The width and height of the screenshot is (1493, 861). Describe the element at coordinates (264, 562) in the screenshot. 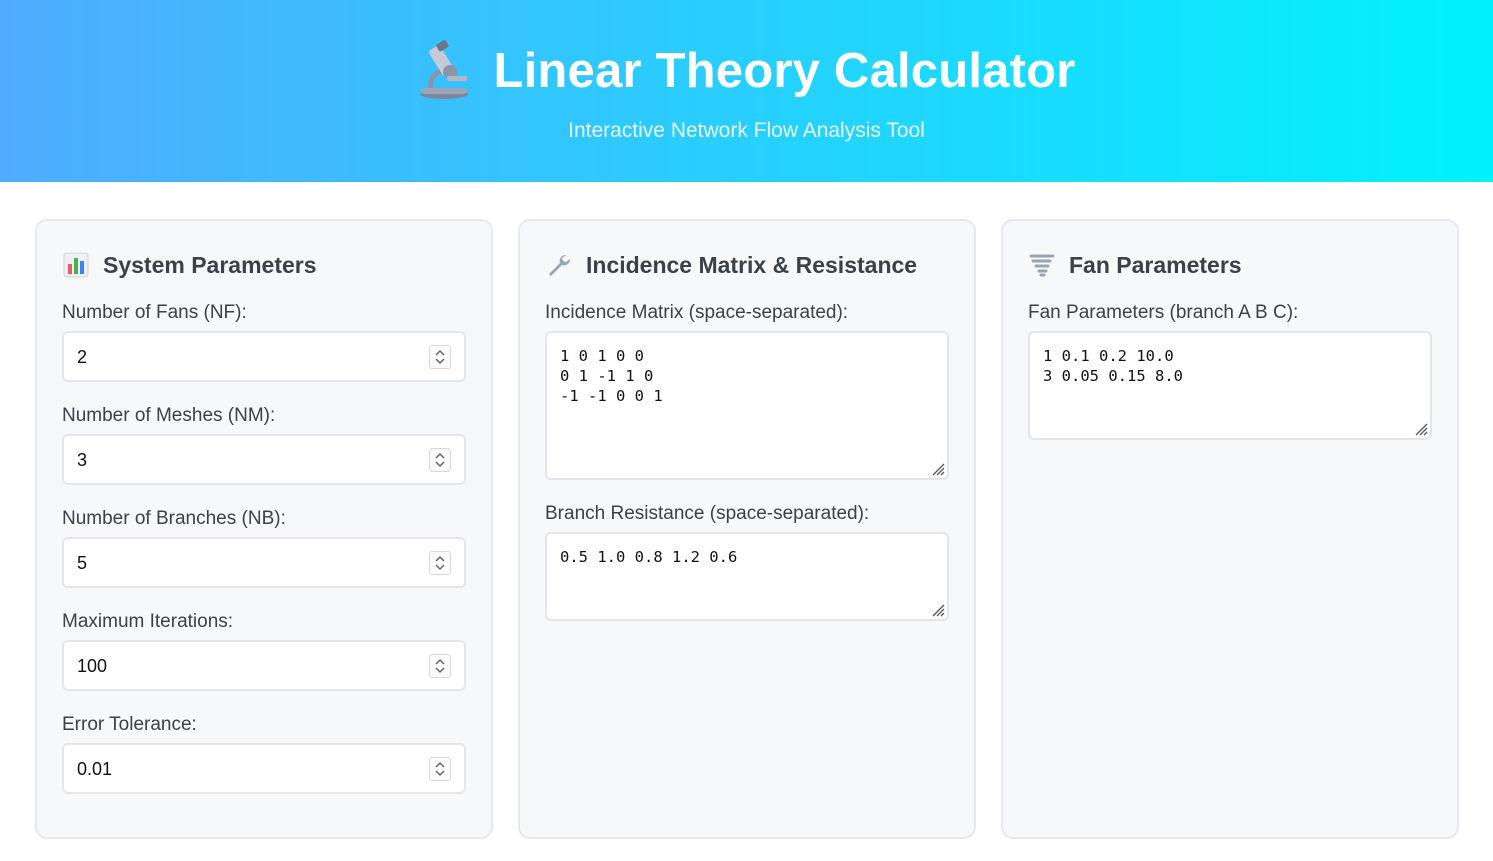

I see `branches-input: 5` at that location.